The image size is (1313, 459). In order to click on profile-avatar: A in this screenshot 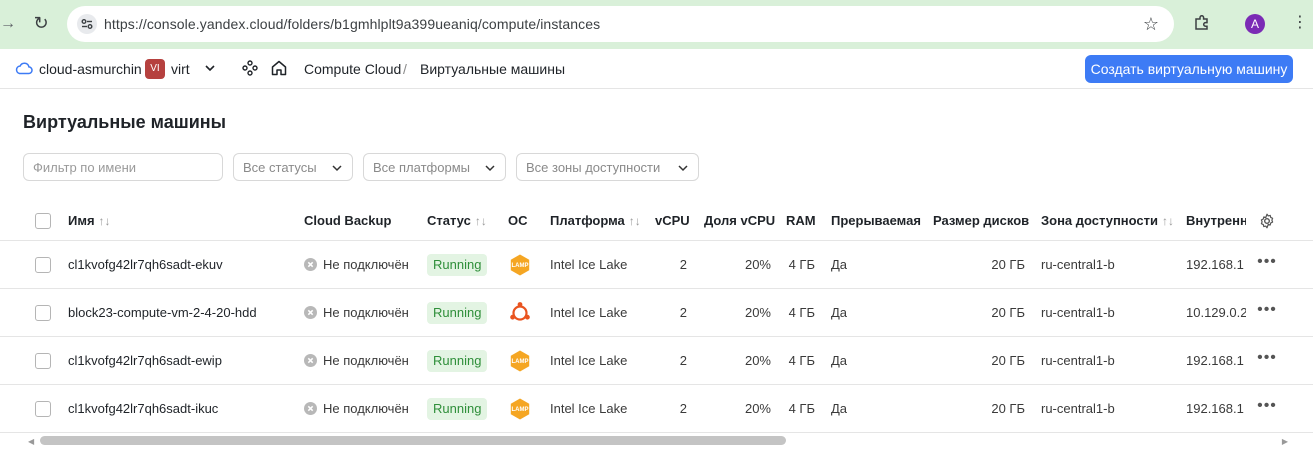, I will do `click(1255, 24)`.